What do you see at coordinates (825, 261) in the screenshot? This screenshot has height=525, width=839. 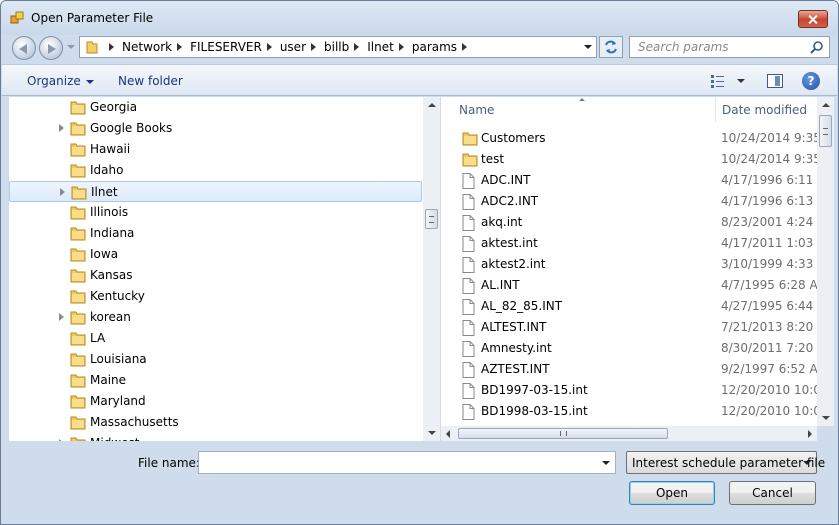 I see `file-list-scrollbar` at bounding box center [825, 261].